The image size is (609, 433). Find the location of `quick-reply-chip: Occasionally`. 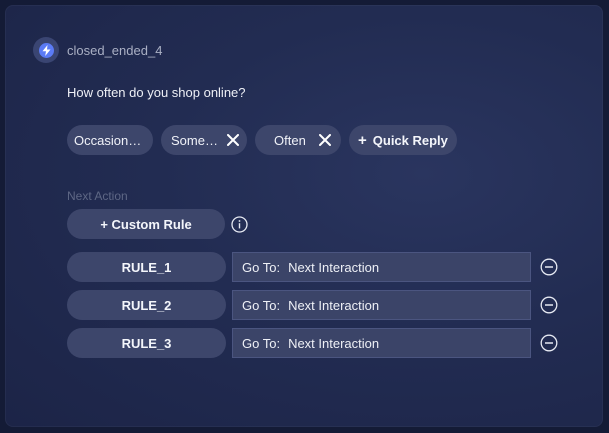

quick-reply-chip: Occasionally is located at coordinates (110, 140).